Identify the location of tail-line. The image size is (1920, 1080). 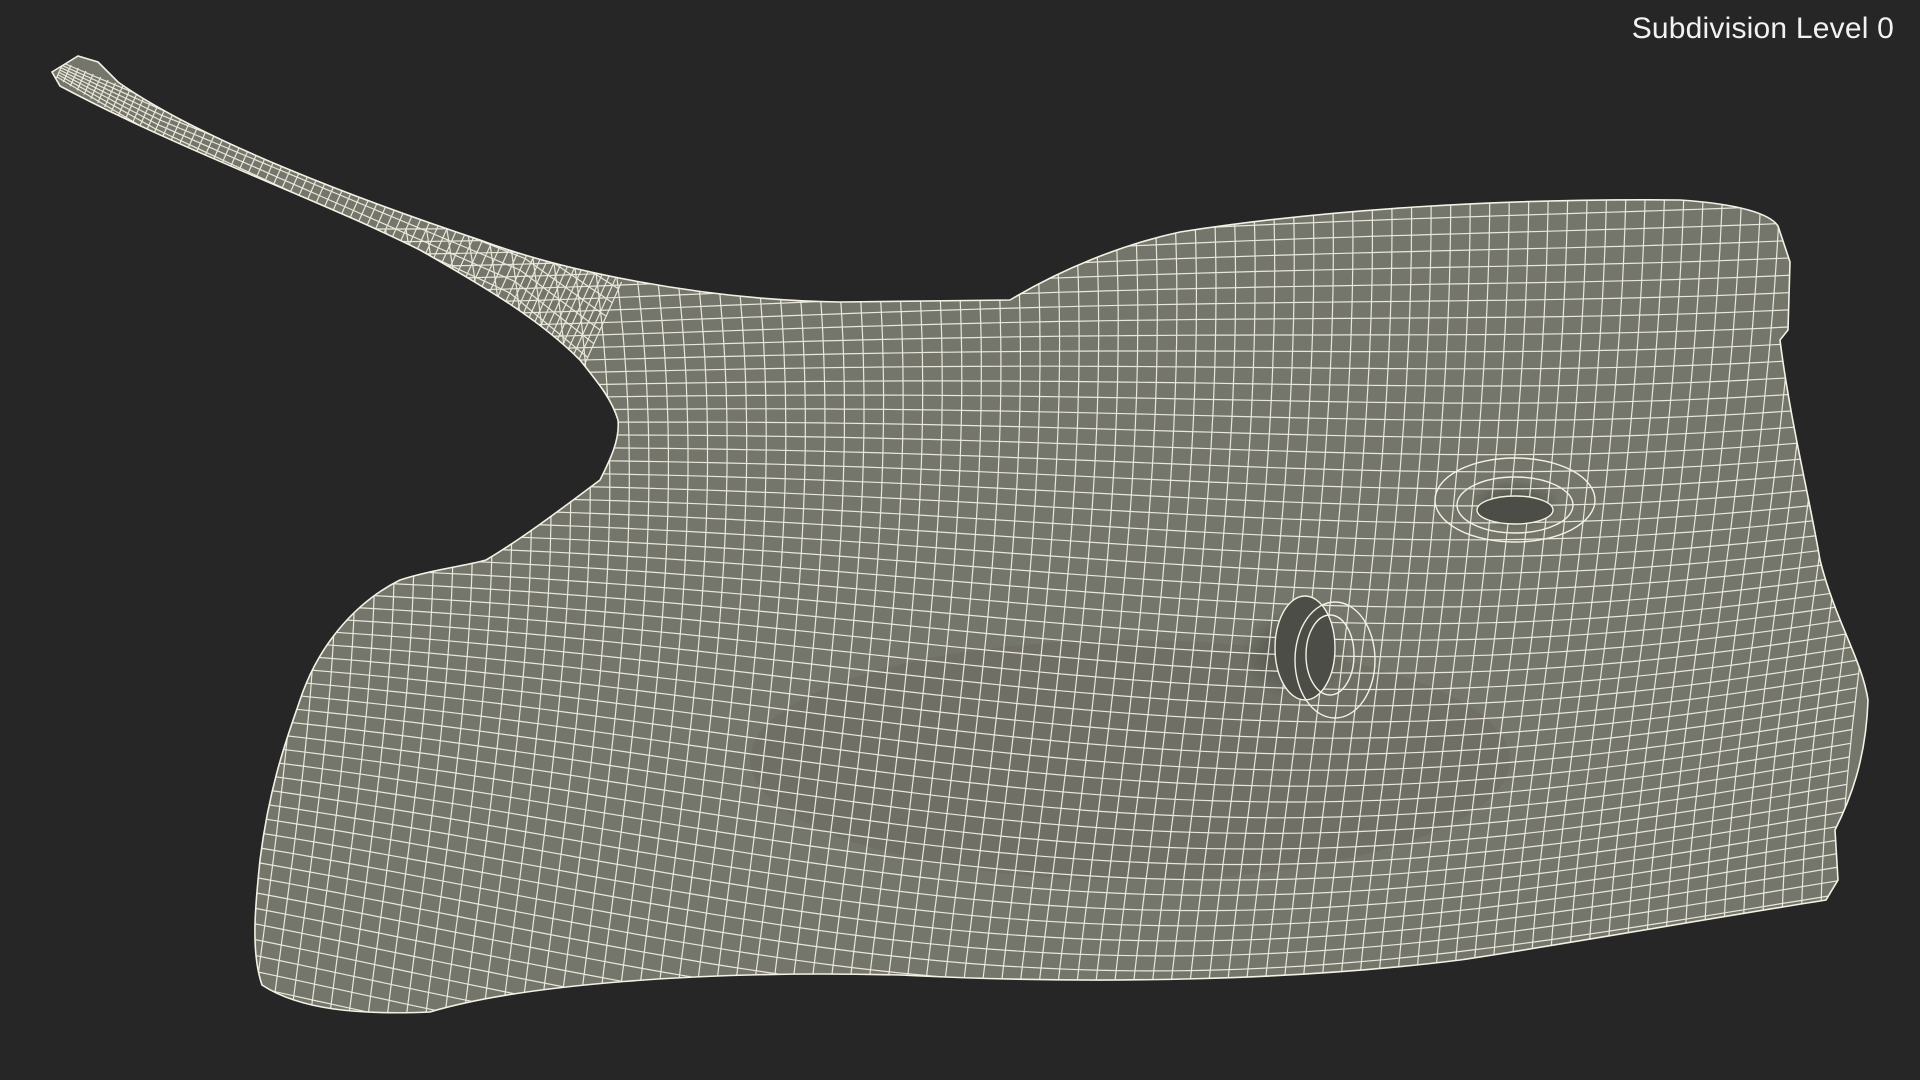
(340, 176).